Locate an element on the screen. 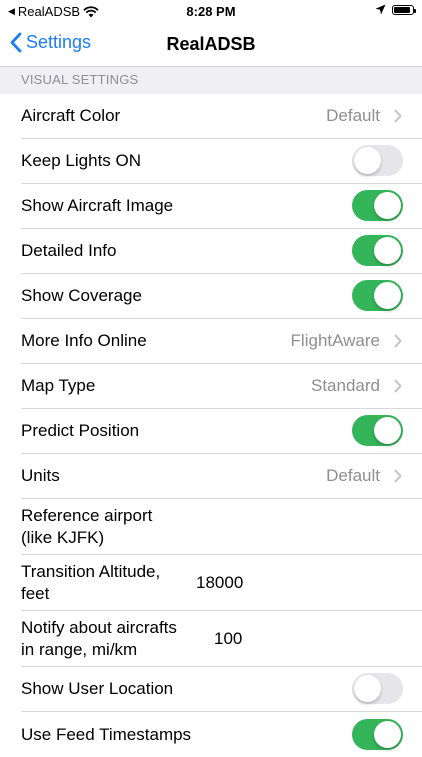  row-label: Notify about aircrafts in range, mi/km is located at coordinates (99, 639).